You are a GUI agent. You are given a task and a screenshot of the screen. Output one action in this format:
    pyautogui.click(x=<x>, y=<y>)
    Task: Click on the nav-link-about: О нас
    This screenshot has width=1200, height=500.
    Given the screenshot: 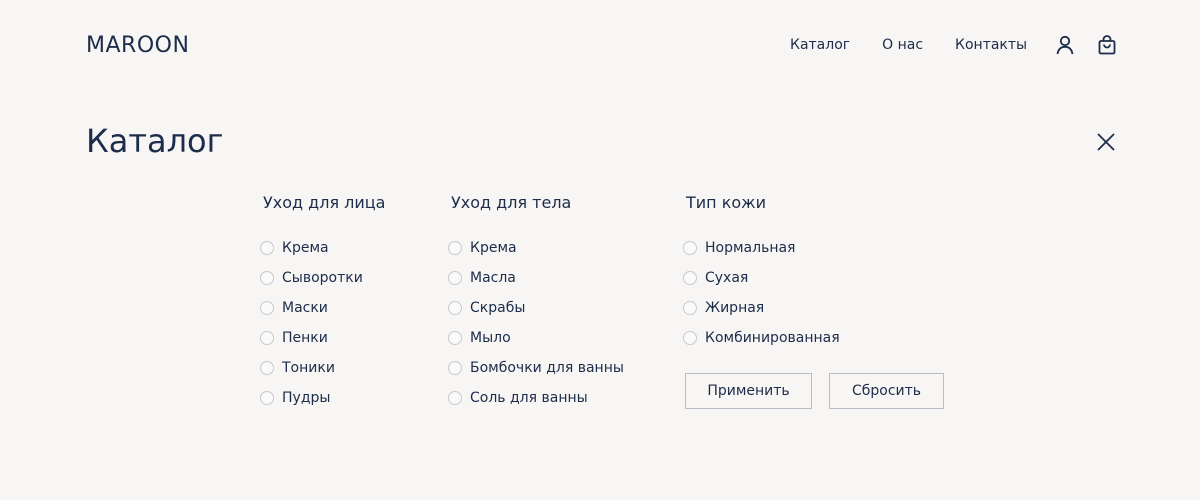 What is the action you would take?
    pyautogui.click(x=902, y=45)
    